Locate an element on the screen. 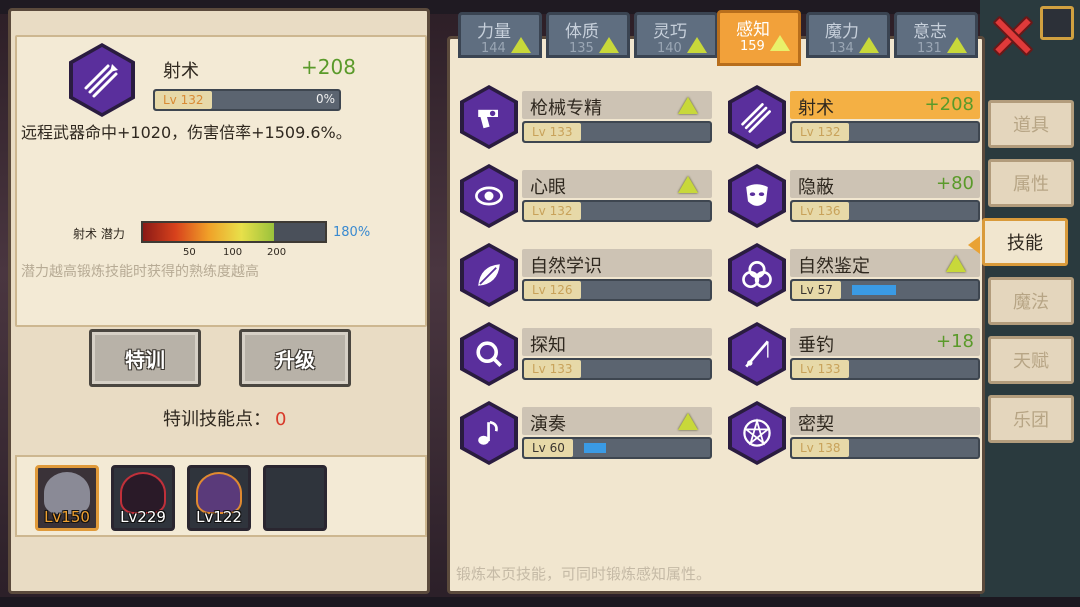 This screenshot has width=1080, height=607. attribute-tab: 魔力 134 is located at coordinates (848, 35).